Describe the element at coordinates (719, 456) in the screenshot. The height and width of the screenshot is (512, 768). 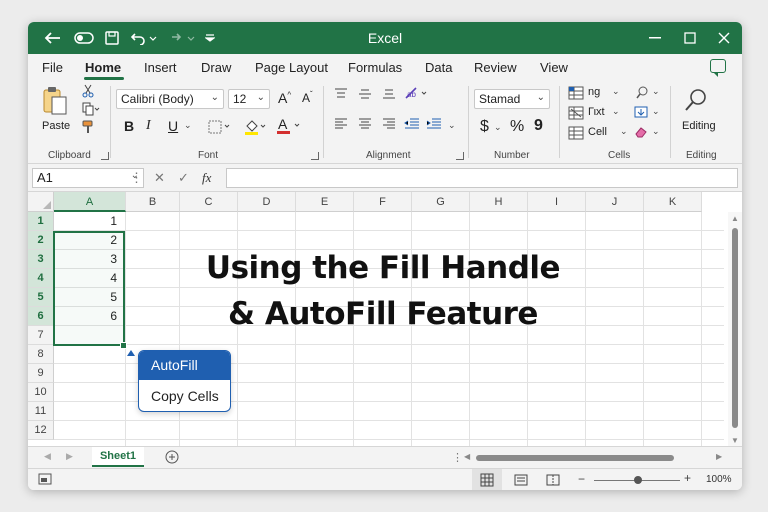
I see `scroll-right-icon: ▶` at that location.